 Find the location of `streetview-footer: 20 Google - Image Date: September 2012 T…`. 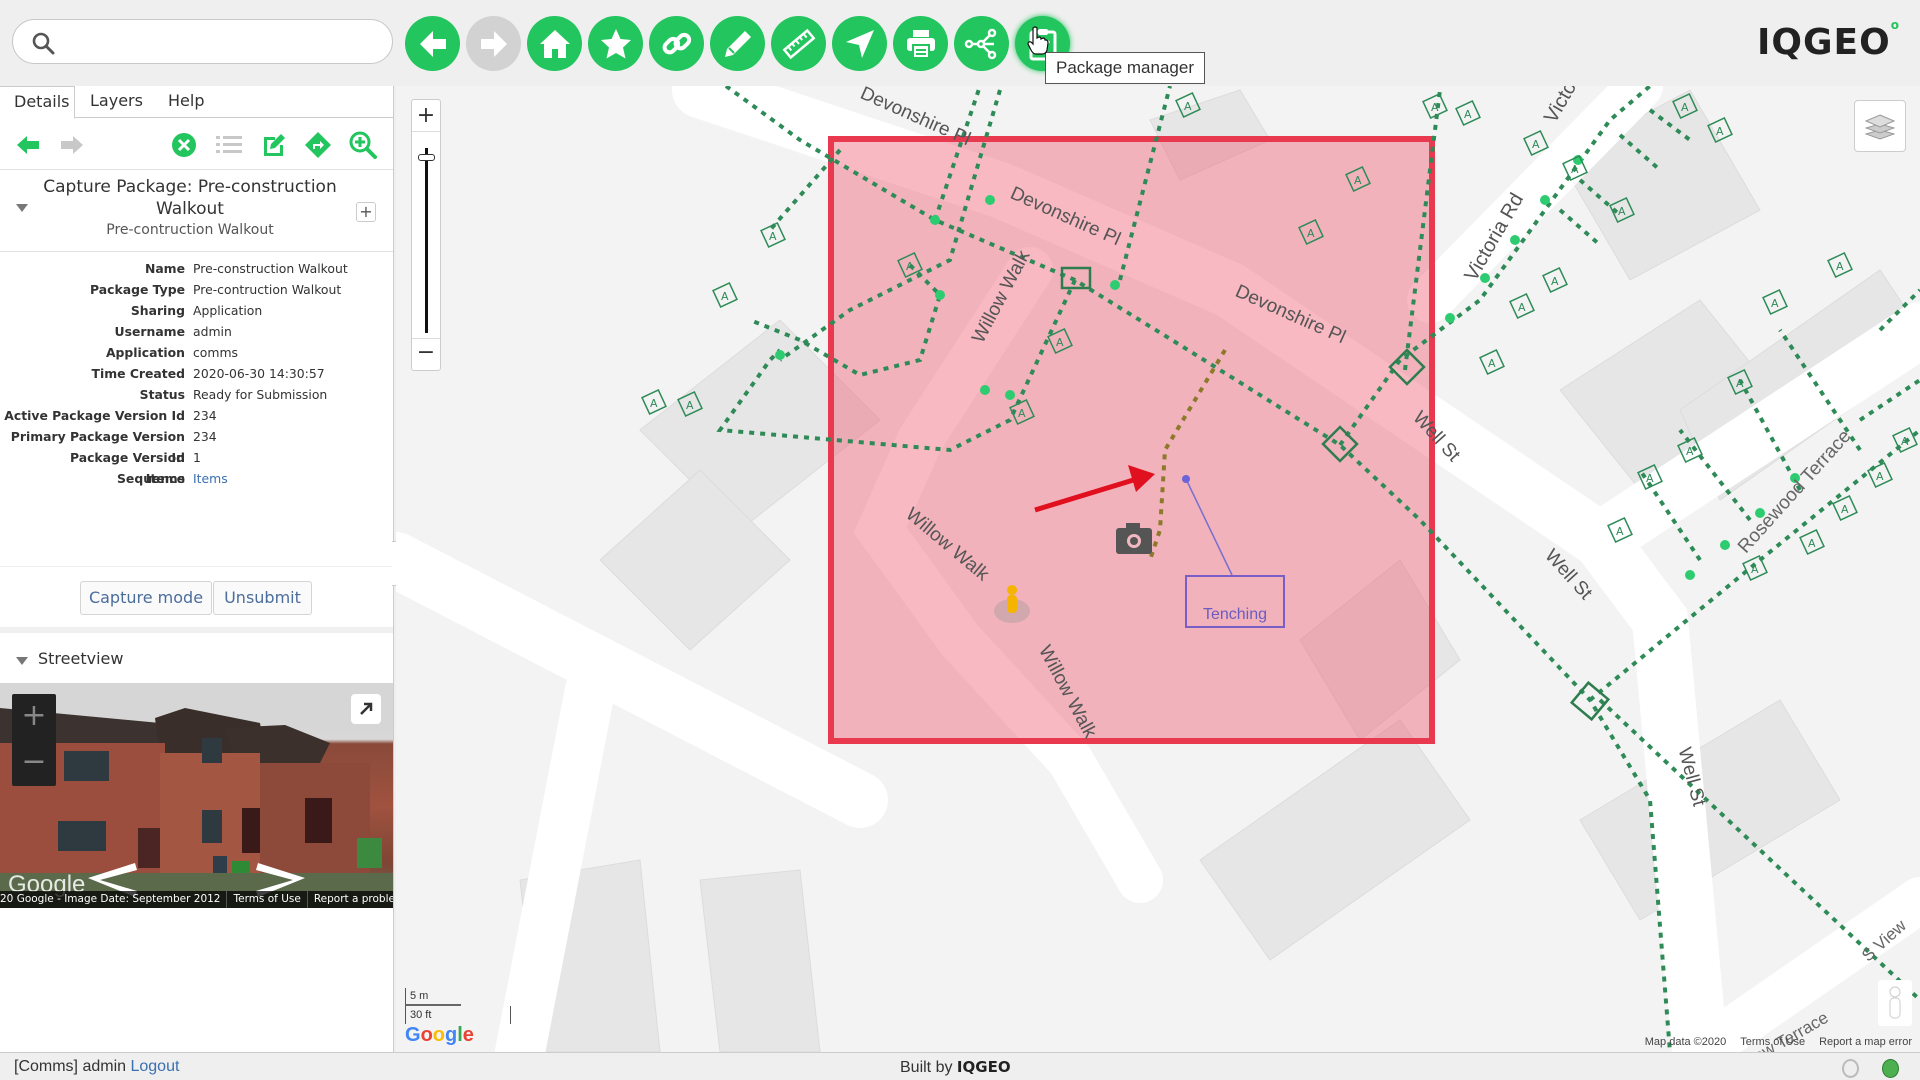

streetview-footer: 20 Google - Image Date: September 2012 T… is located at coordinates (196, 899).